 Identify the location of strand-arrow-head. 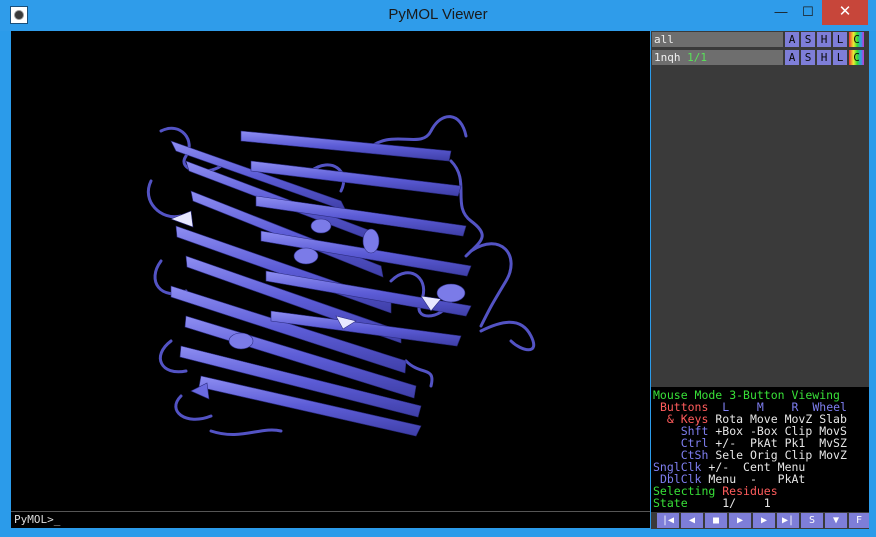
(182, 219).